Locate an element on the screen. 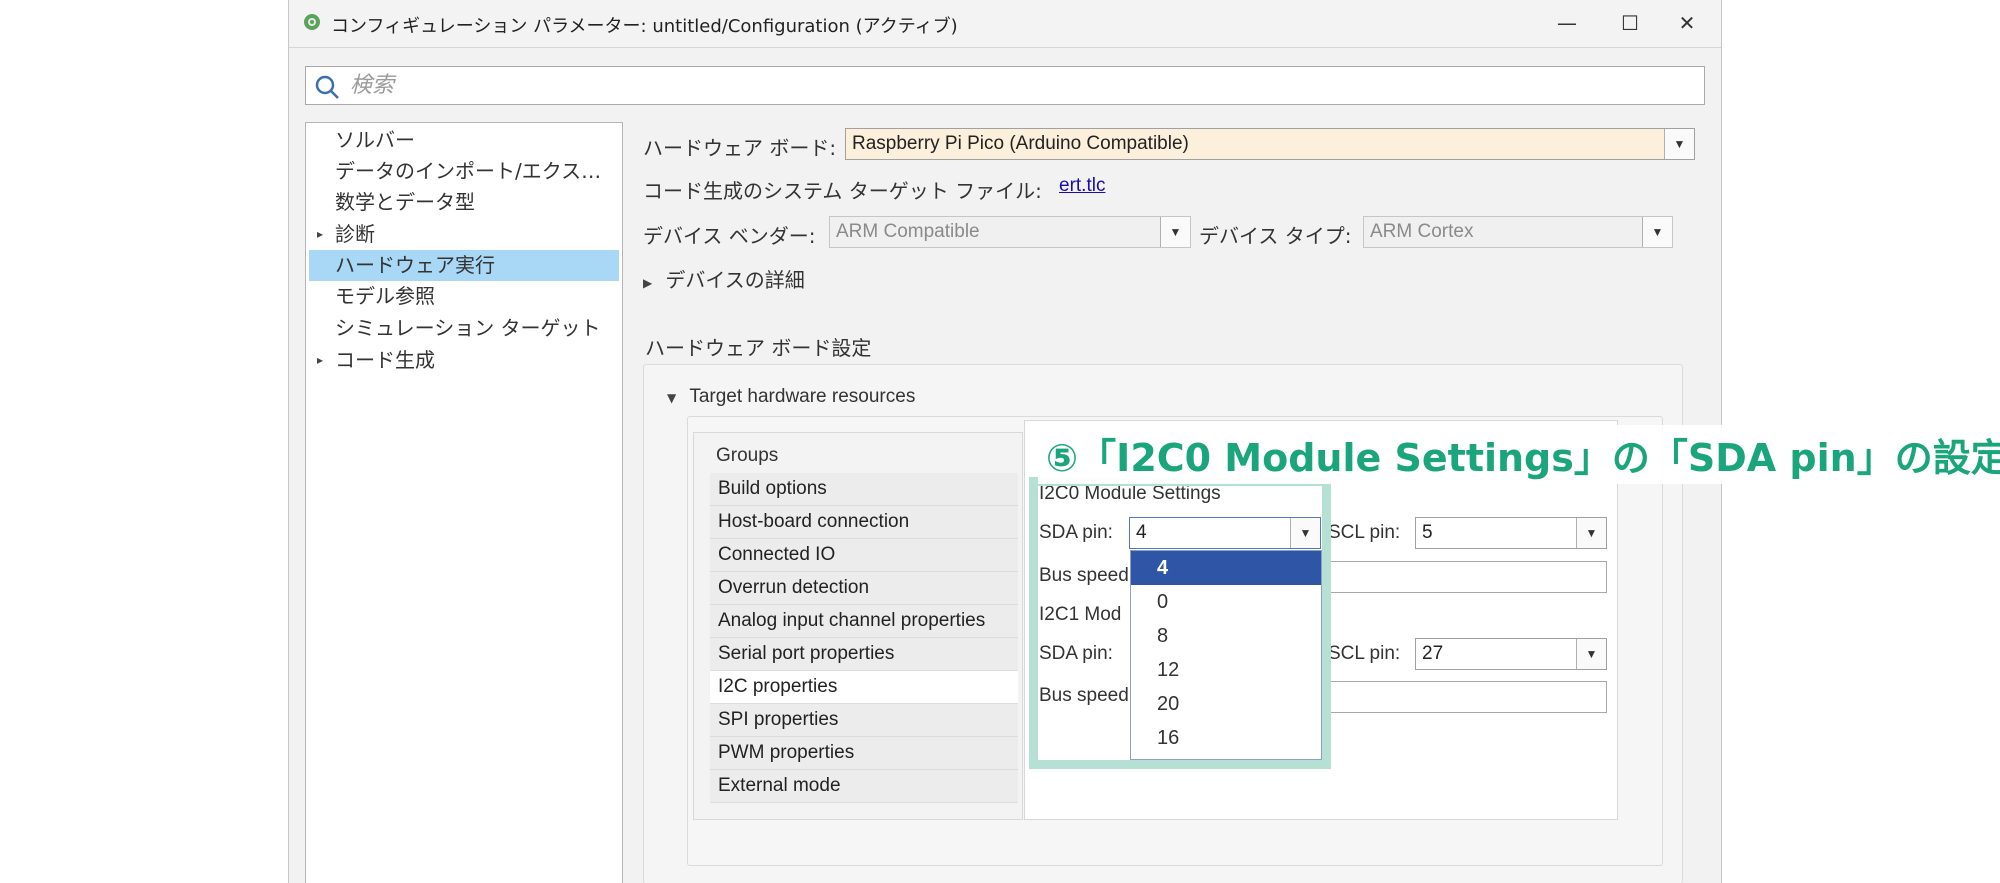 The height and width of the screenshot is (883, 2000). search-input is located at coordinates (1020, 85).